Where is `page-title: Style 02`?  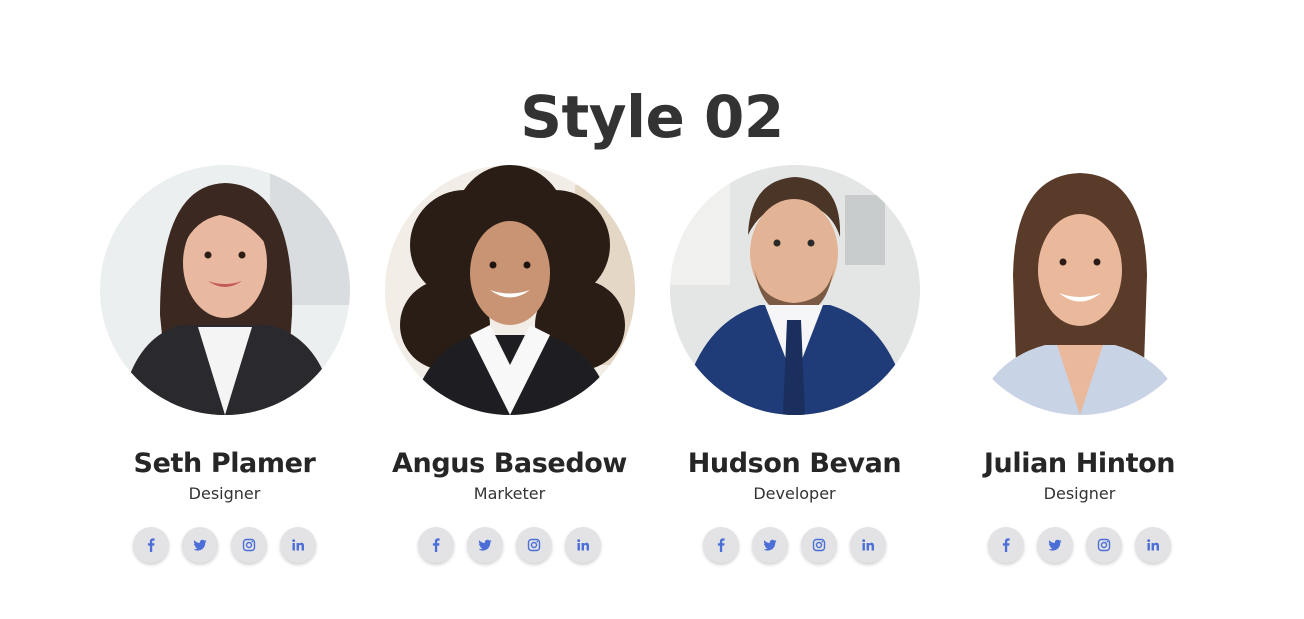 page-title: Style 02 is located at coordinates (652, 116).